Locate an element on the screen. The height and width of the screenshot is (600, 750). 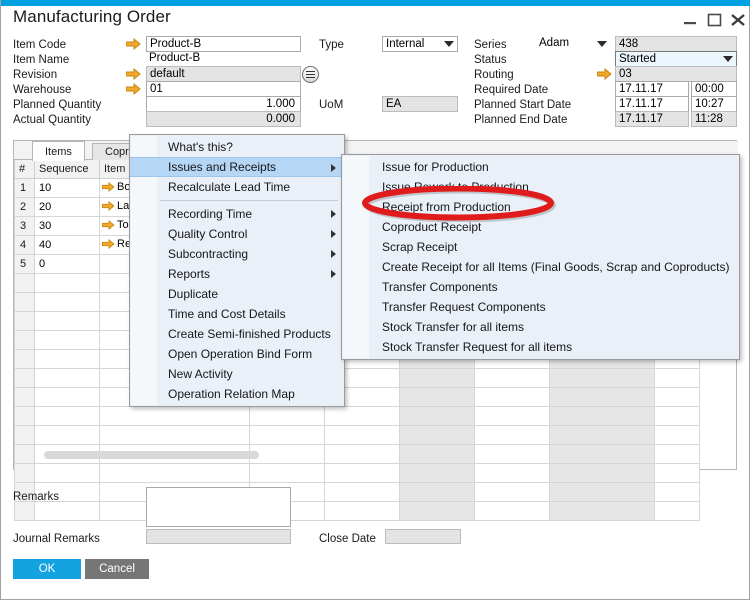
menu-item: Issue for Production is located at coordinates (540, 167).